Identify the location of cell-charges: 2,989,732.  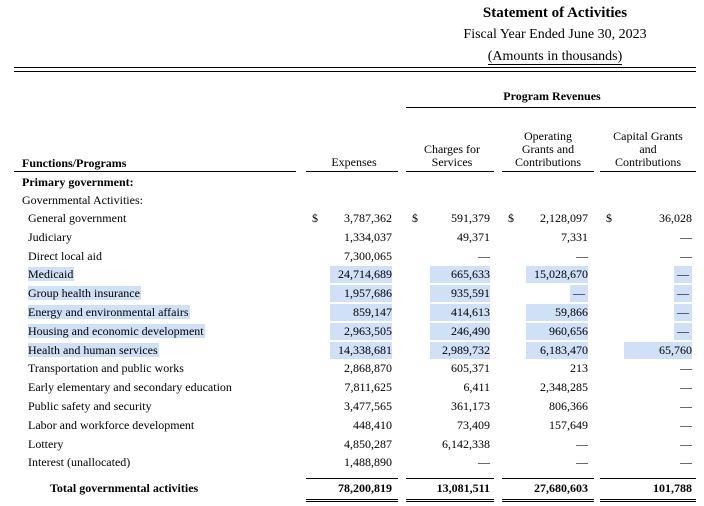
(460, 350).